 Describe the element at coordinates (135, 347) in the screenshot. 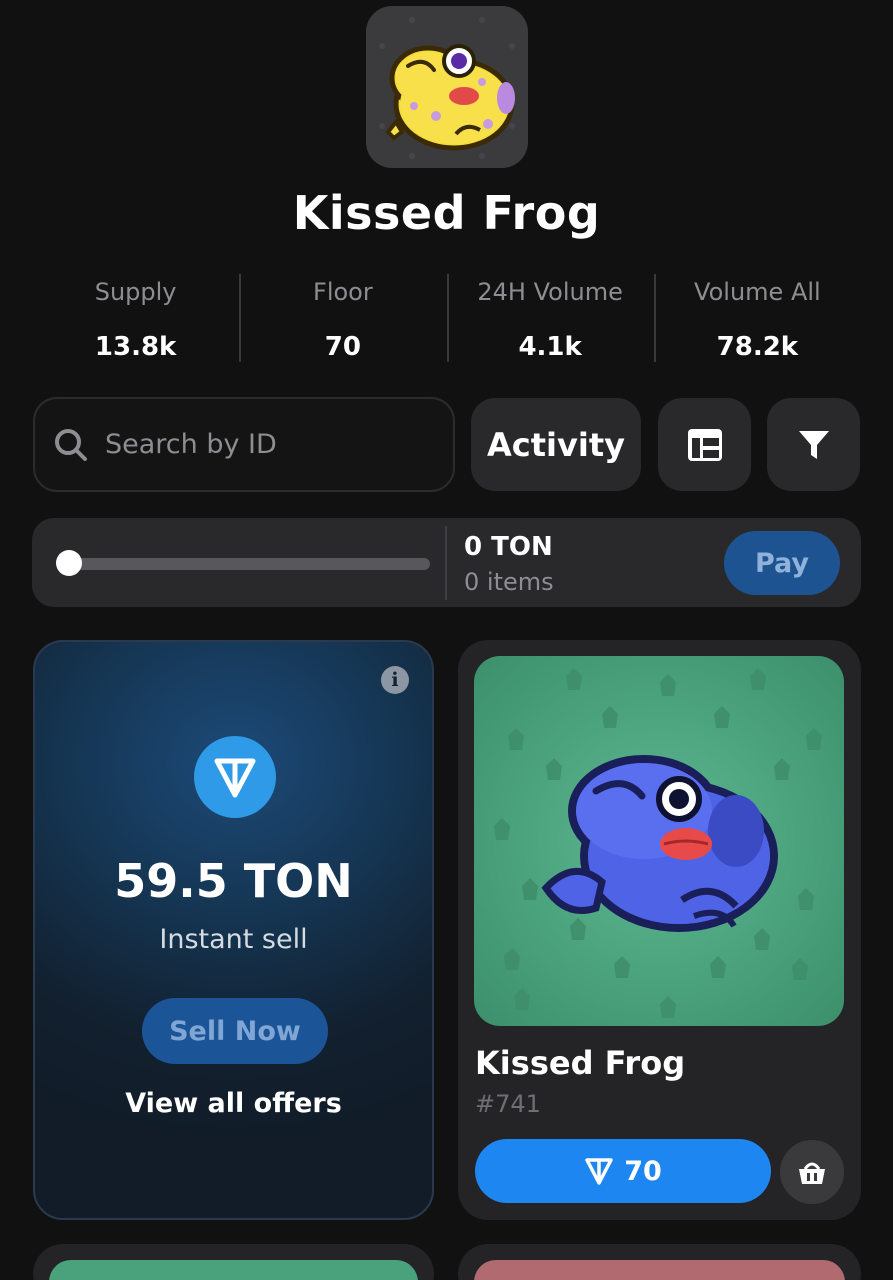

I see `stat-value: 13.8k` at that location.